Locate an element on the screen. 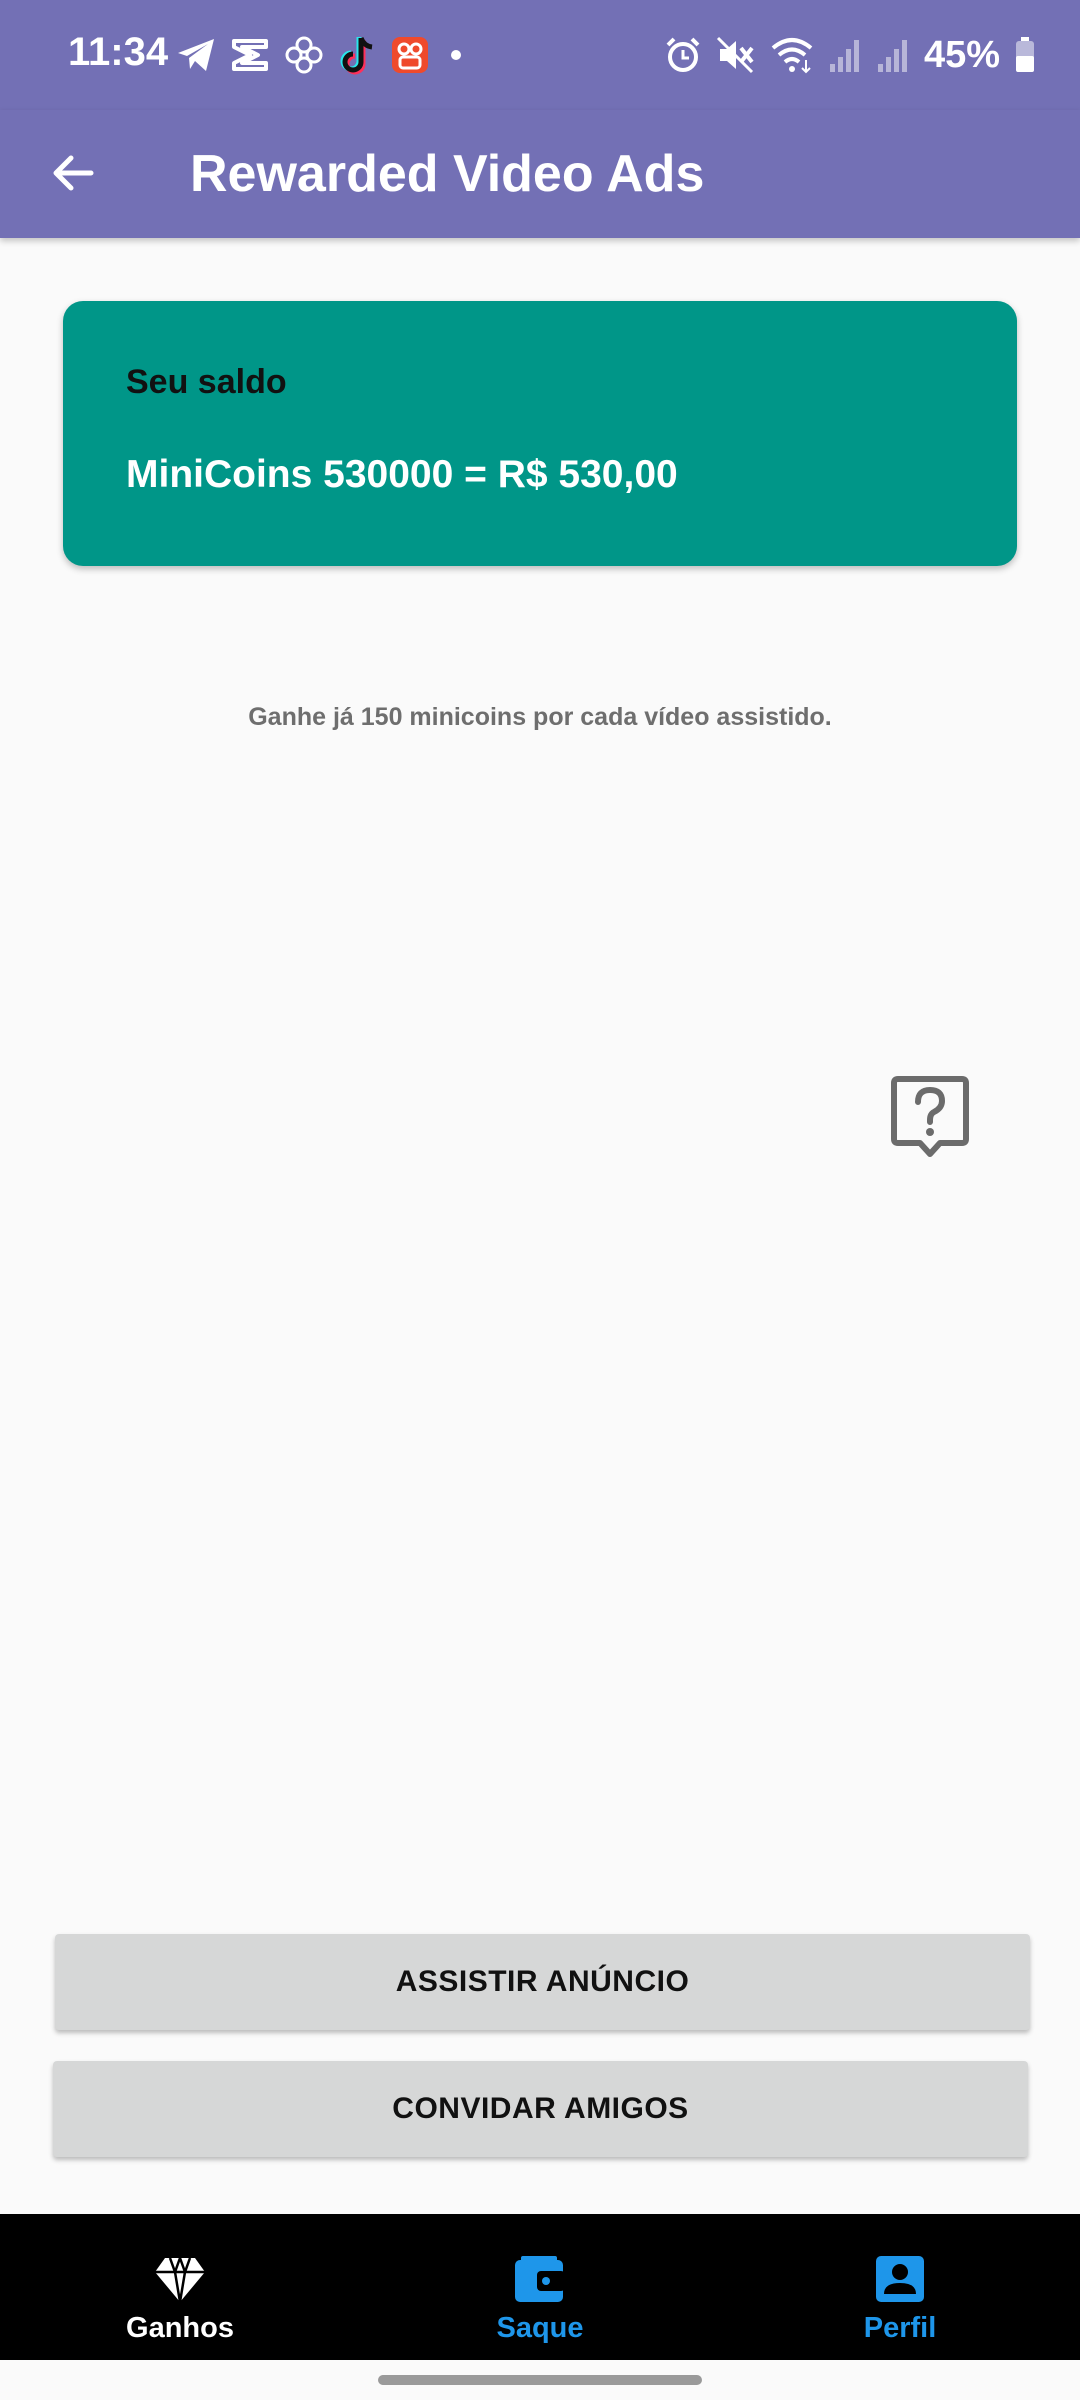 This screenshot has width=1080, height=2400. help-icon is located at coordinates (930, 1117).